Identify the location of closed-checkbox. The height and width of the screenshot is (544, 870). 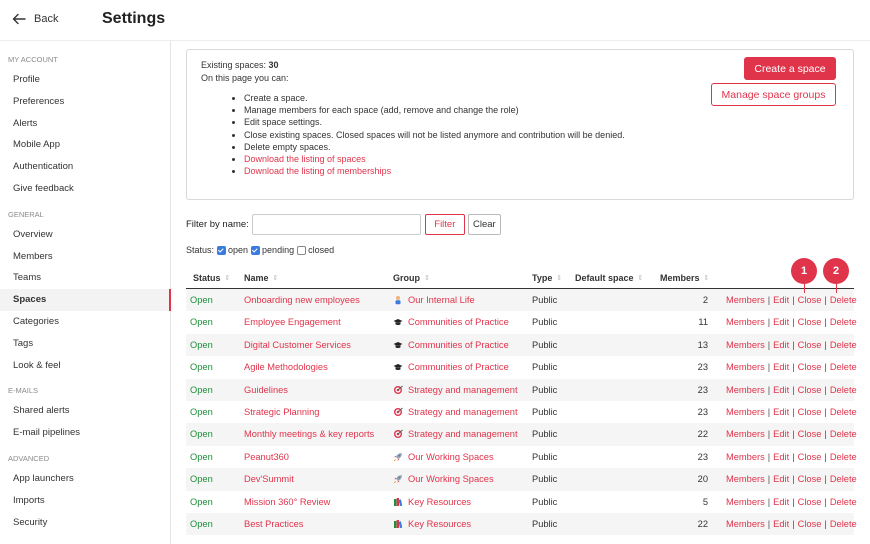
(302, 250).